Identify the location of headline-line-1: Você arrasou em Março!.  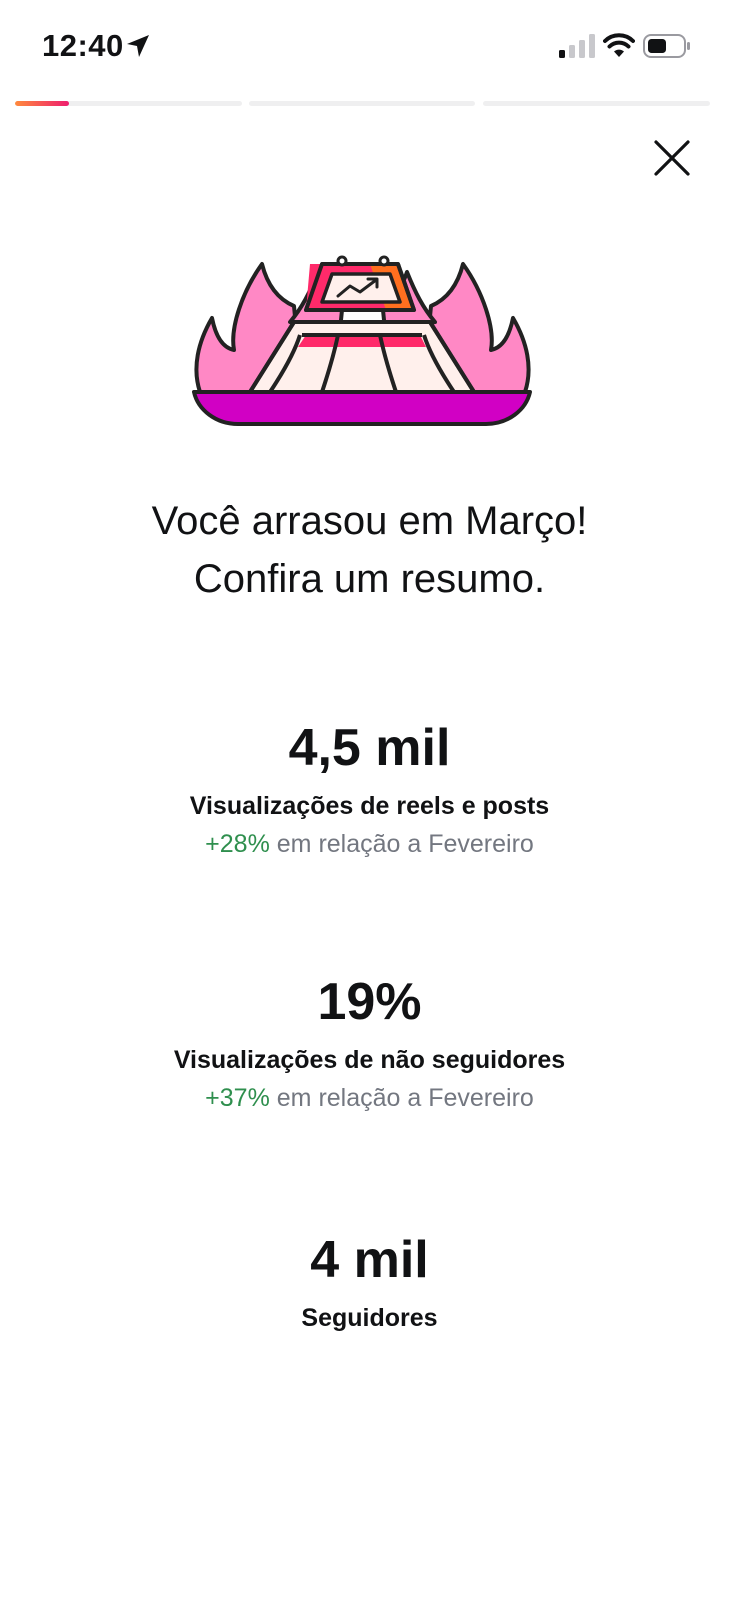
(369, 521).